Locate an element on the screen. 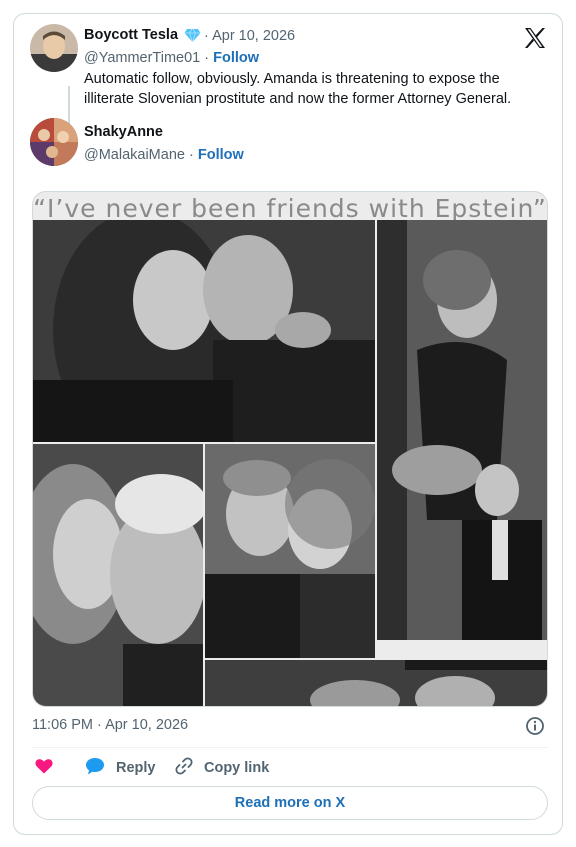  divider is located at coordinates (290, 747).